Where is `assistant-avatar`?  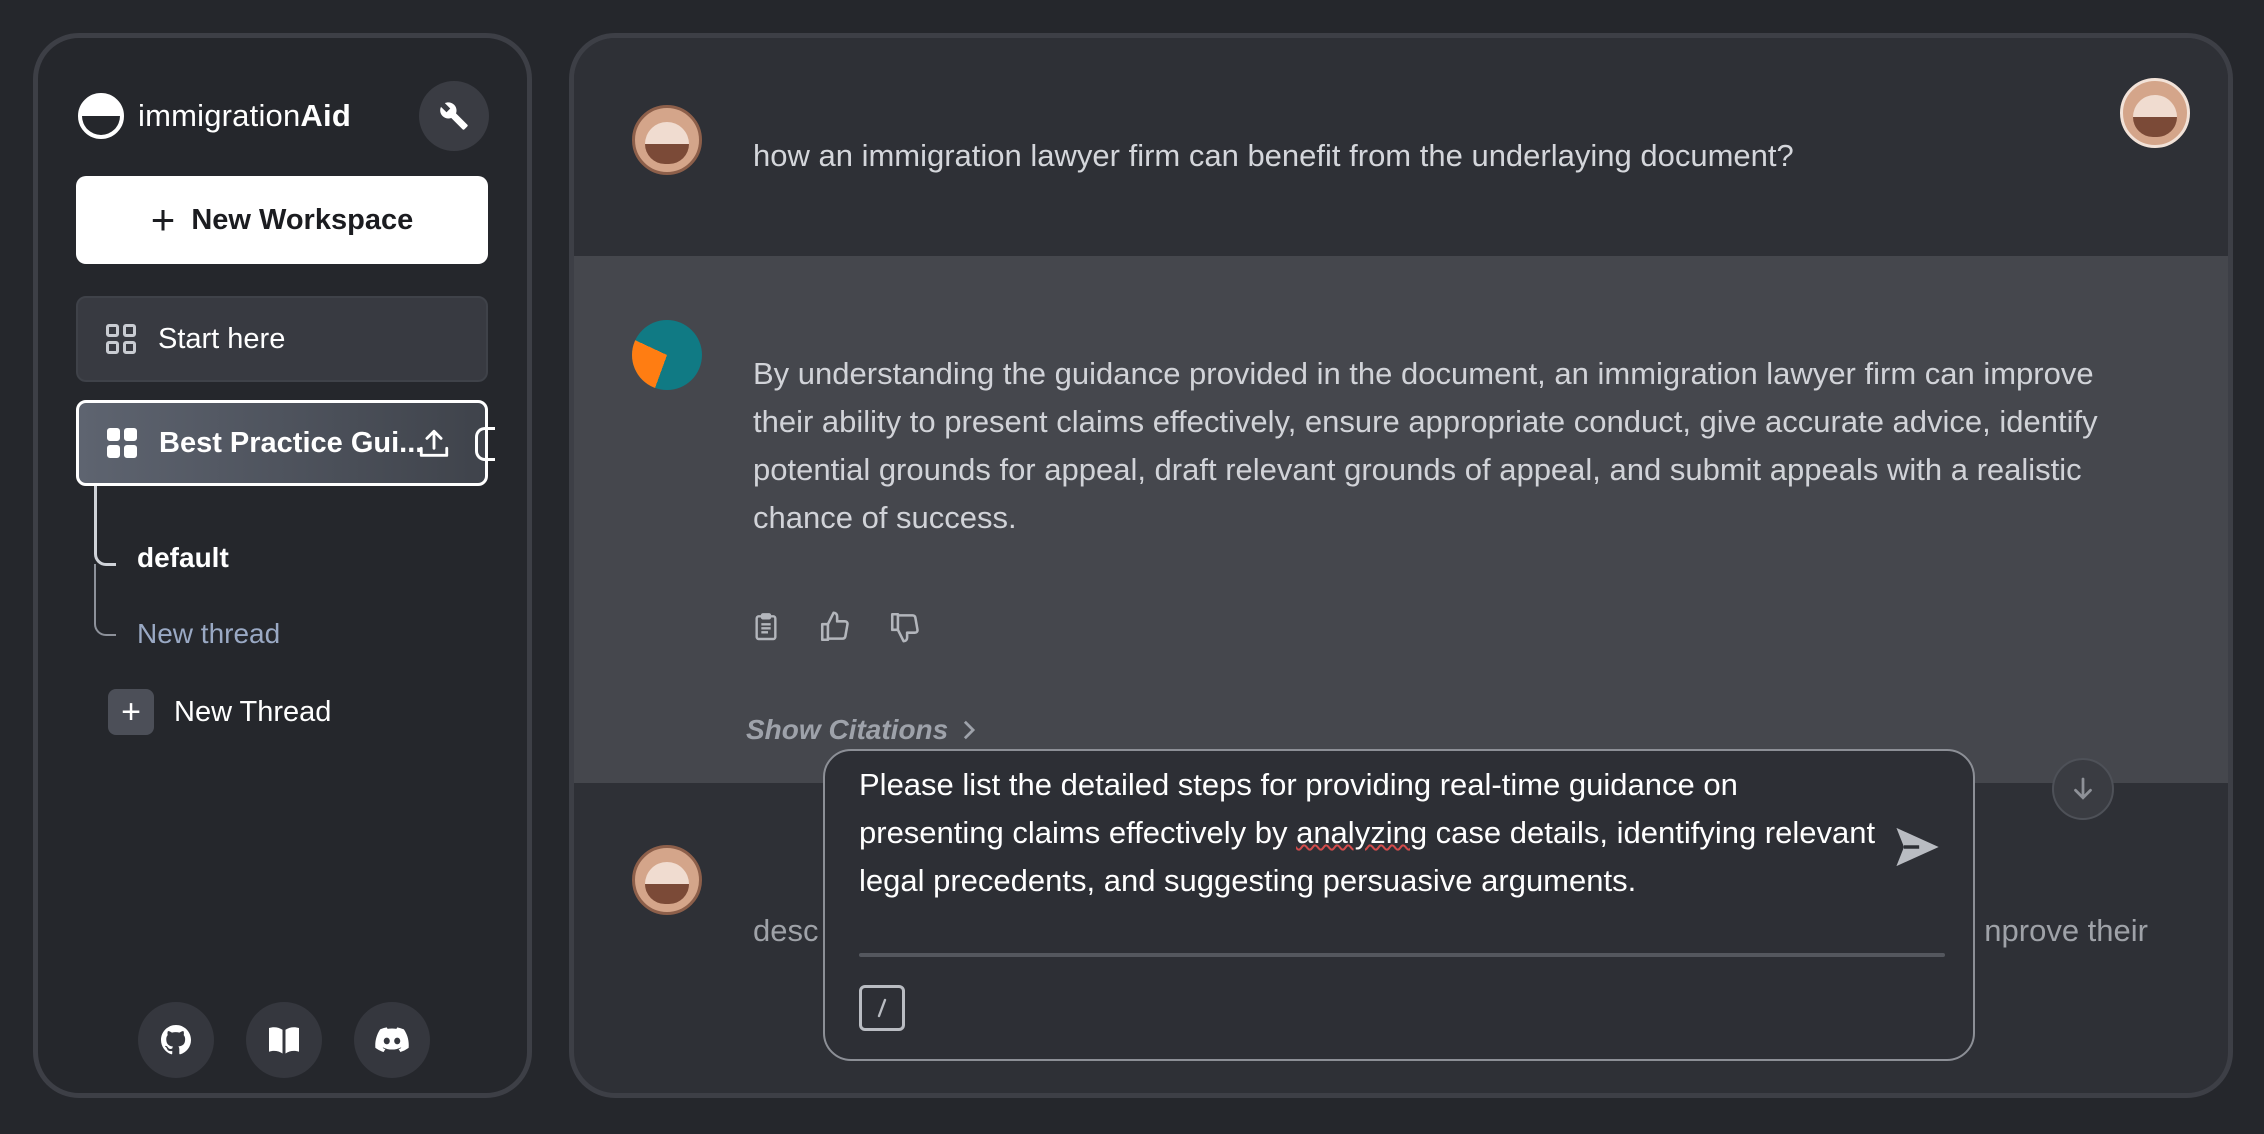
assistant-avatar is located at coordinates (667, 355).